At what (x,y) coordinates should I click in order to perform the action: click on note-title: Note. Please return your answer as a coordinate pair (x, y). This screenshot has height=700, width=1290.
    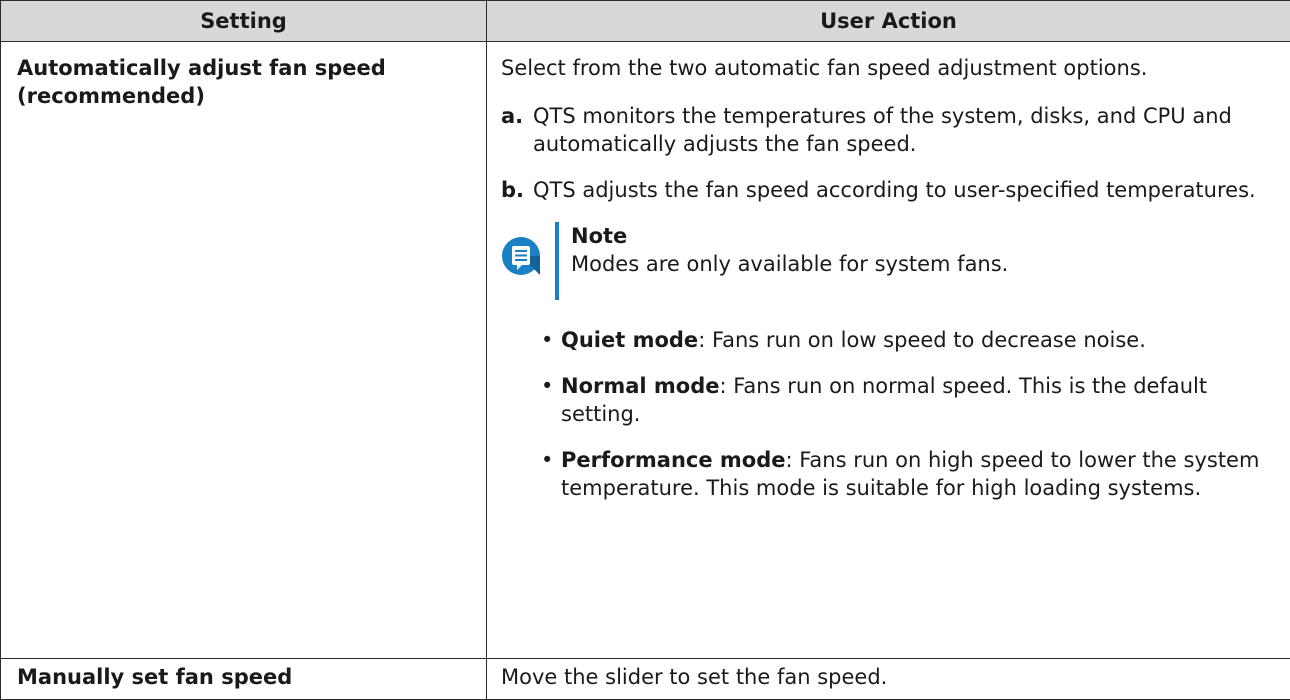
    Looking at the image, I should click on (789, 236).